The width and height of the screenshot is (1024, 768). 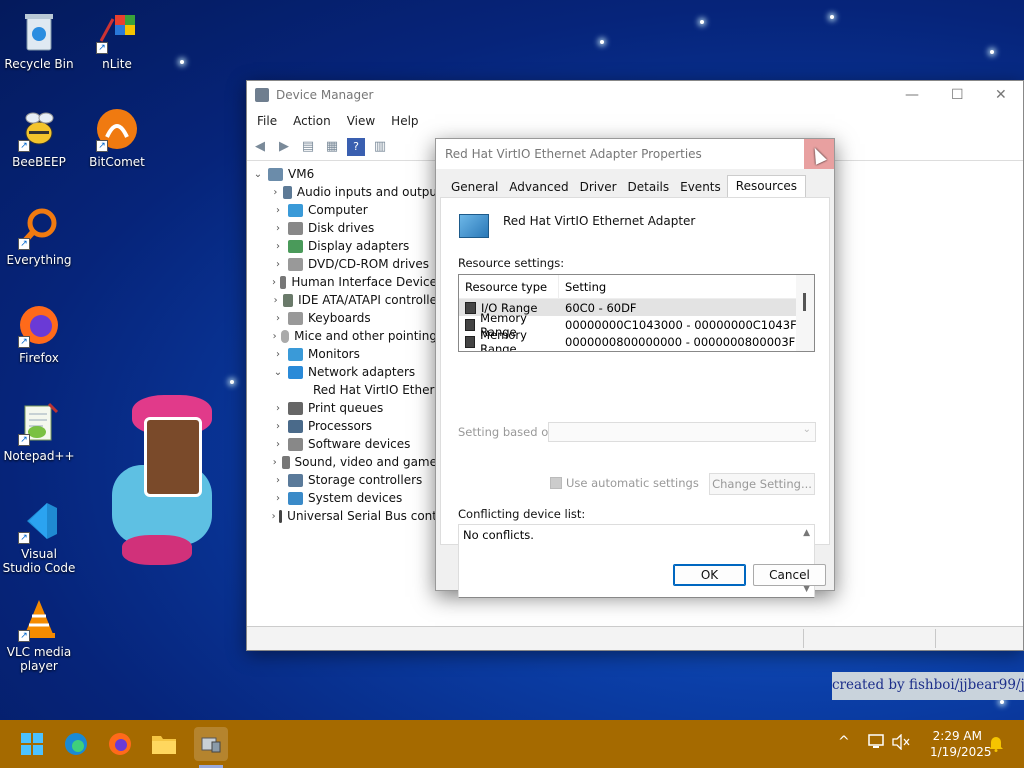 I want to click on tree-item: › Storage controllers, so click(x=342, y=480).